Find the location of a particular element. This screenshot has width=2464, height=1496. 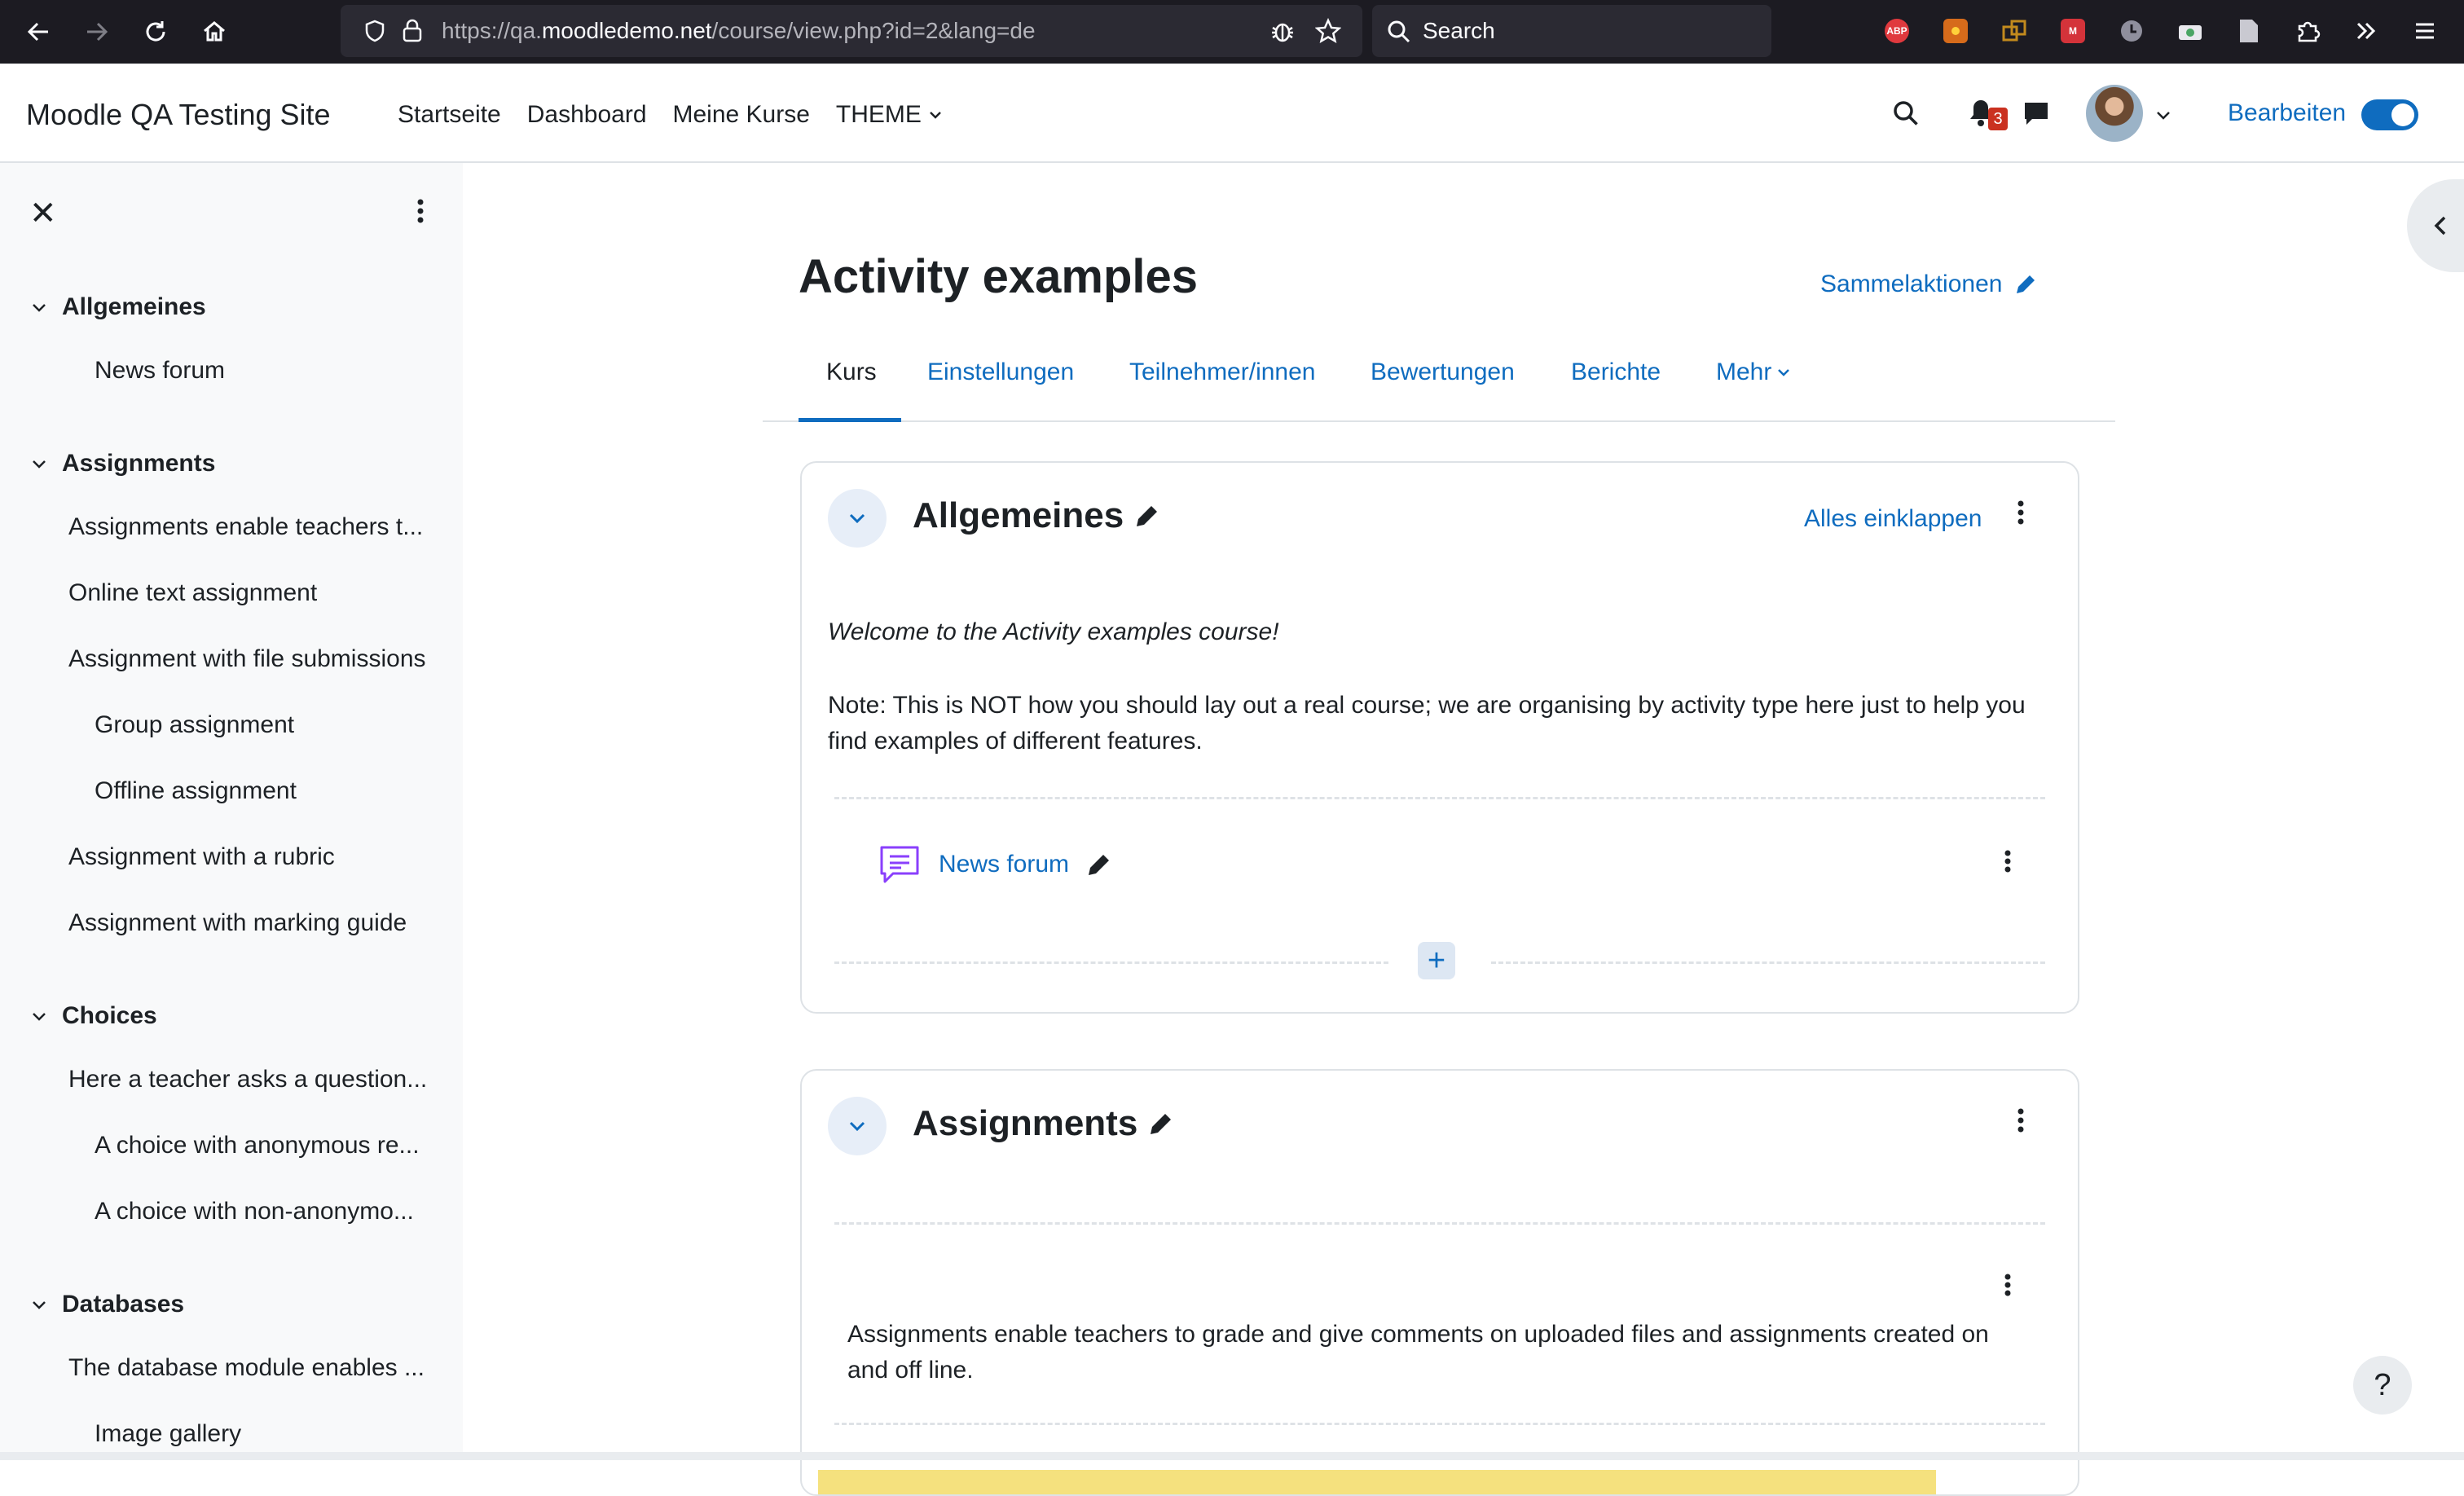

course-index-item: Assignment with a rubric is located at coordinates (201, 857).